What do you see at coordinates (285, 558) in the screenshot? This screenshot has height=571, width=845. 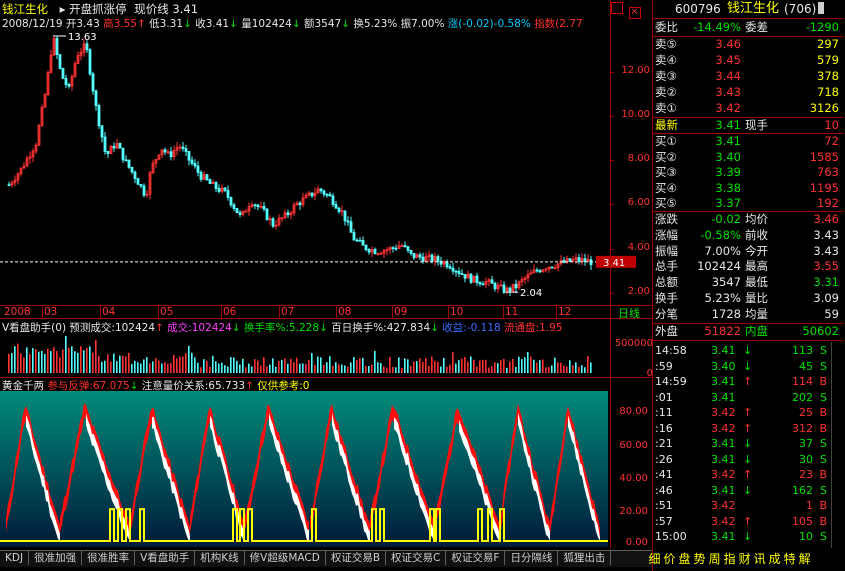 I see `bottom-tab: 修V超级MACD` at bounding box center [285, 558].